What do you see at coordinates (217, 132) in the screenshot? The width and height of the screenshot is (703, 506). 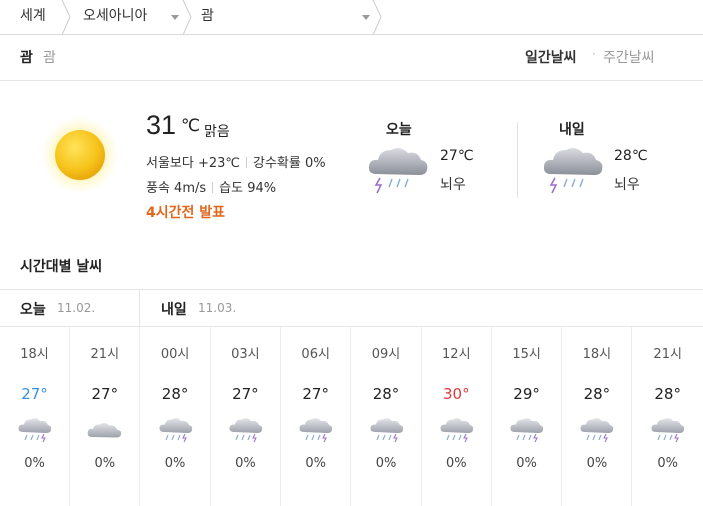 I see `current-condition: 맑음` at bounding box center [217, 132].